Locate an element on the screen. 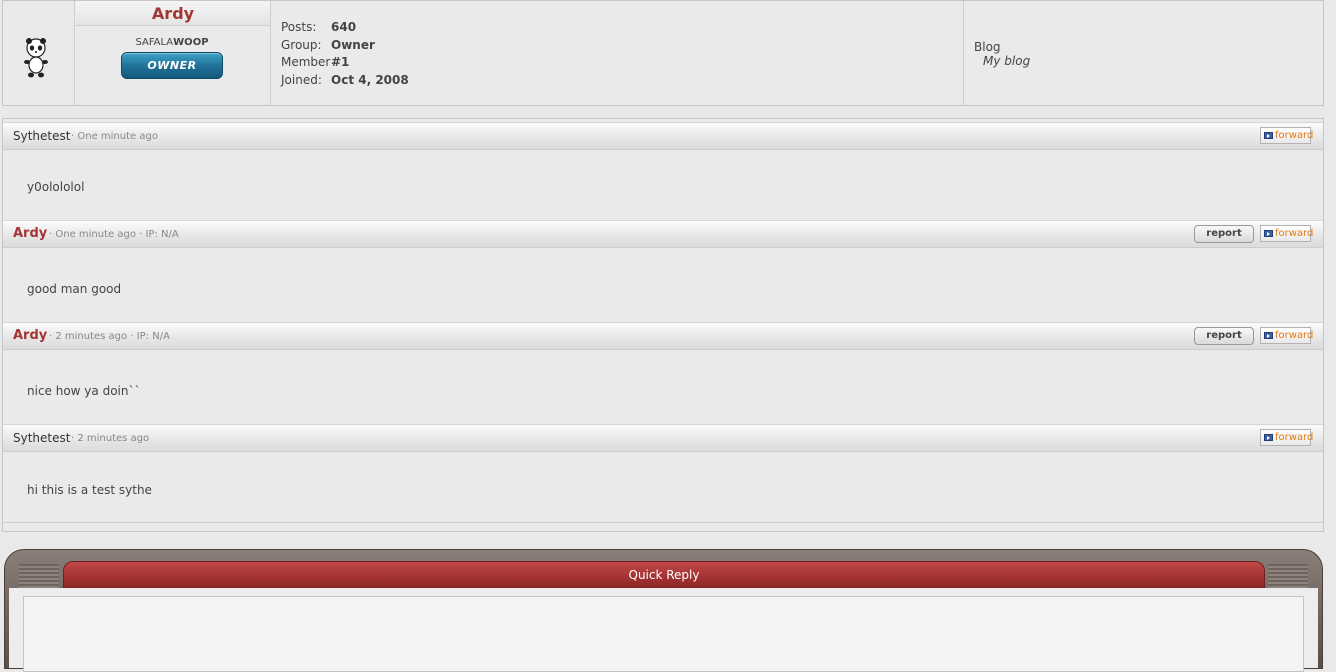 The height and width of the screenshot is (672, 1336). avatar is located at coordinates (36, 58).